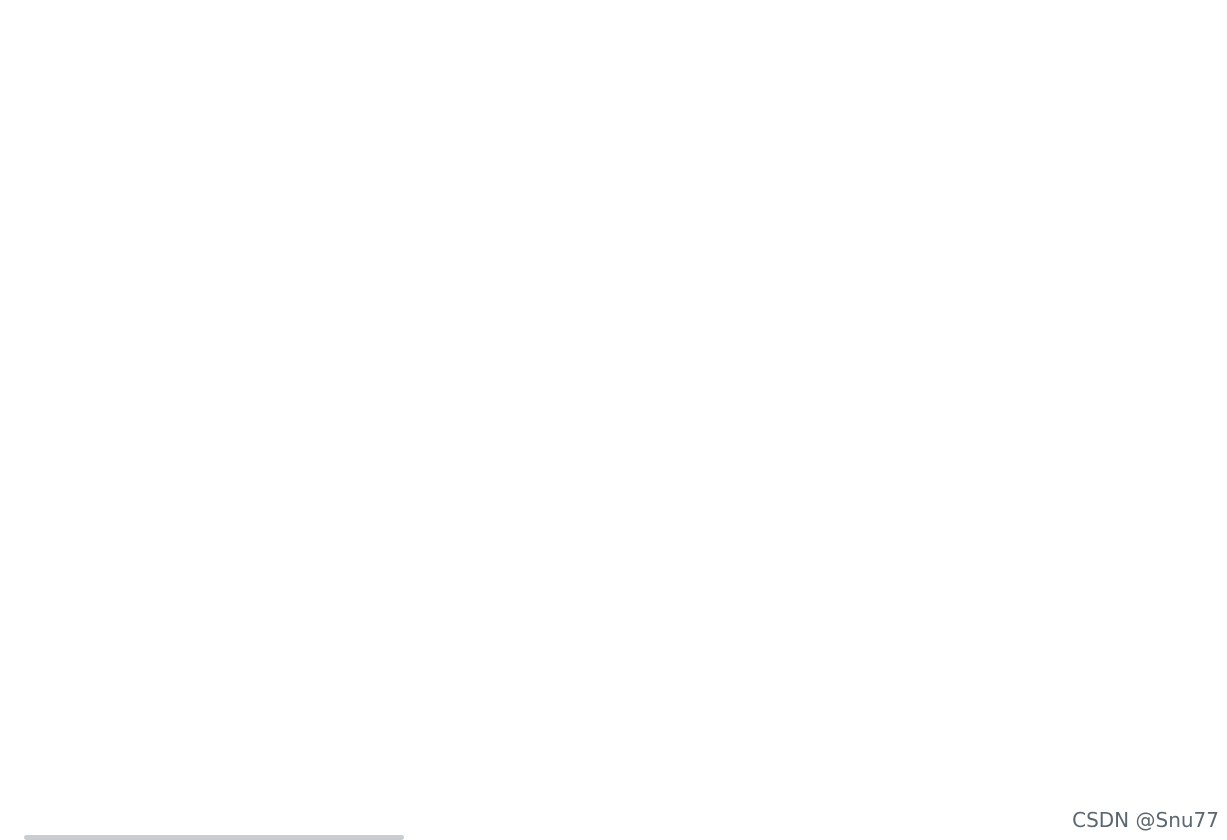  What do you see at coordinates (1145, 820) in the screenshot?
I see `csdn-watermark: CSDN @Snu77` at bounding box center [1145, 820].